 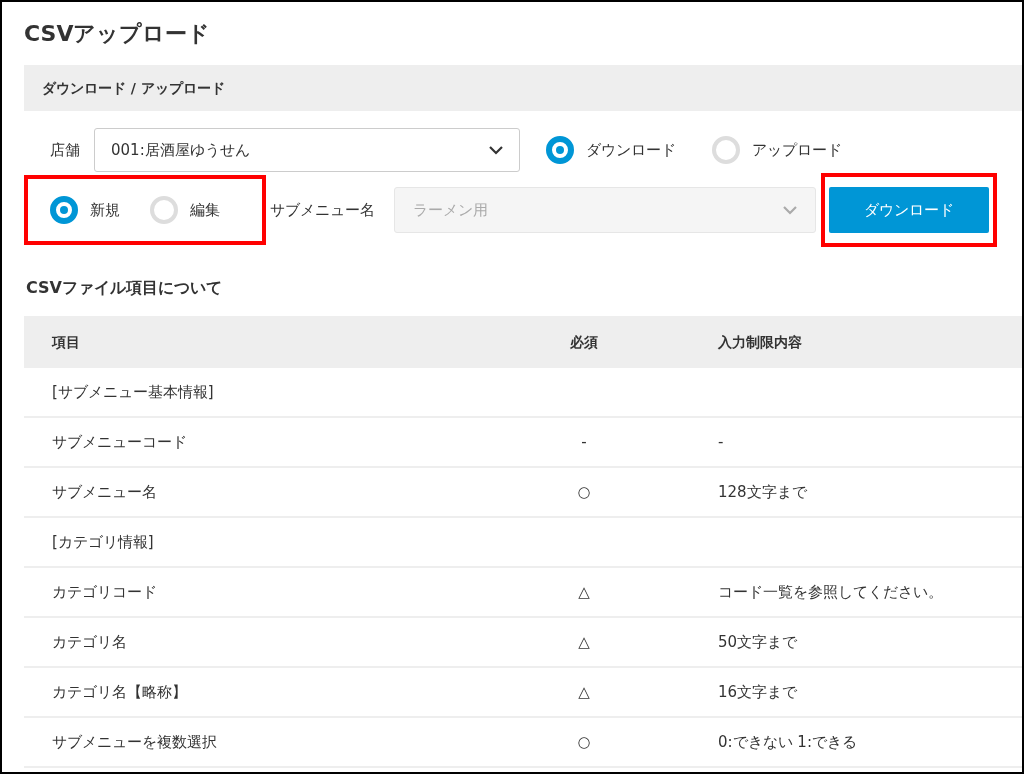 What do you see at coordinates (830, 592) in the screenshot?
I see `table-cell-text: コード一覧を参照してください。` at bounding box center [830, 592].